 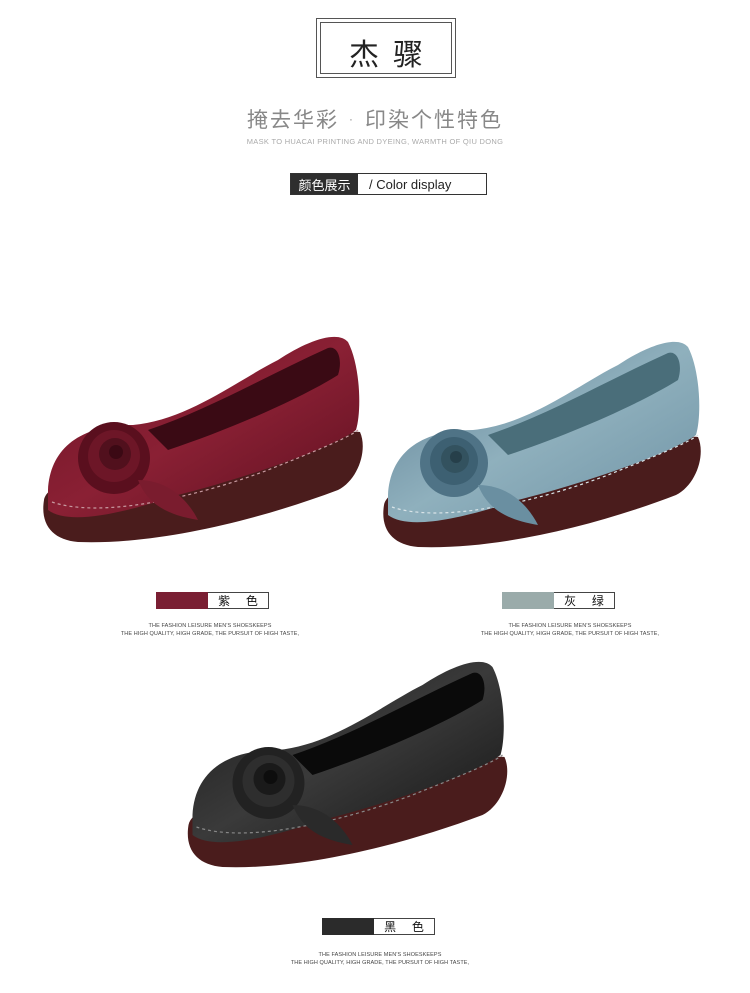 I want to click on swatch-chip-purple, so click(x=182, y=600).